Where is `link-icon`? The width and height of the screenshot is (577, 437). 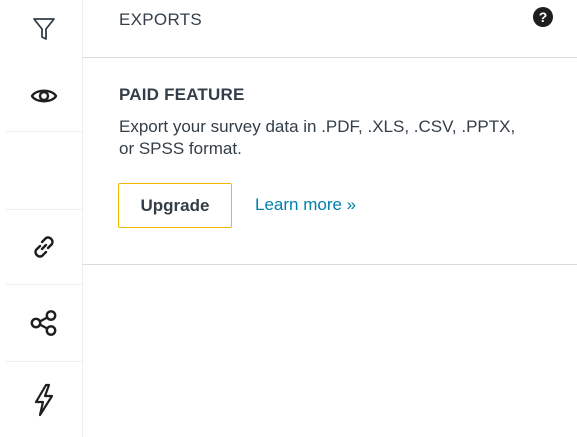
link-icon is located at coordinates (44, 247).